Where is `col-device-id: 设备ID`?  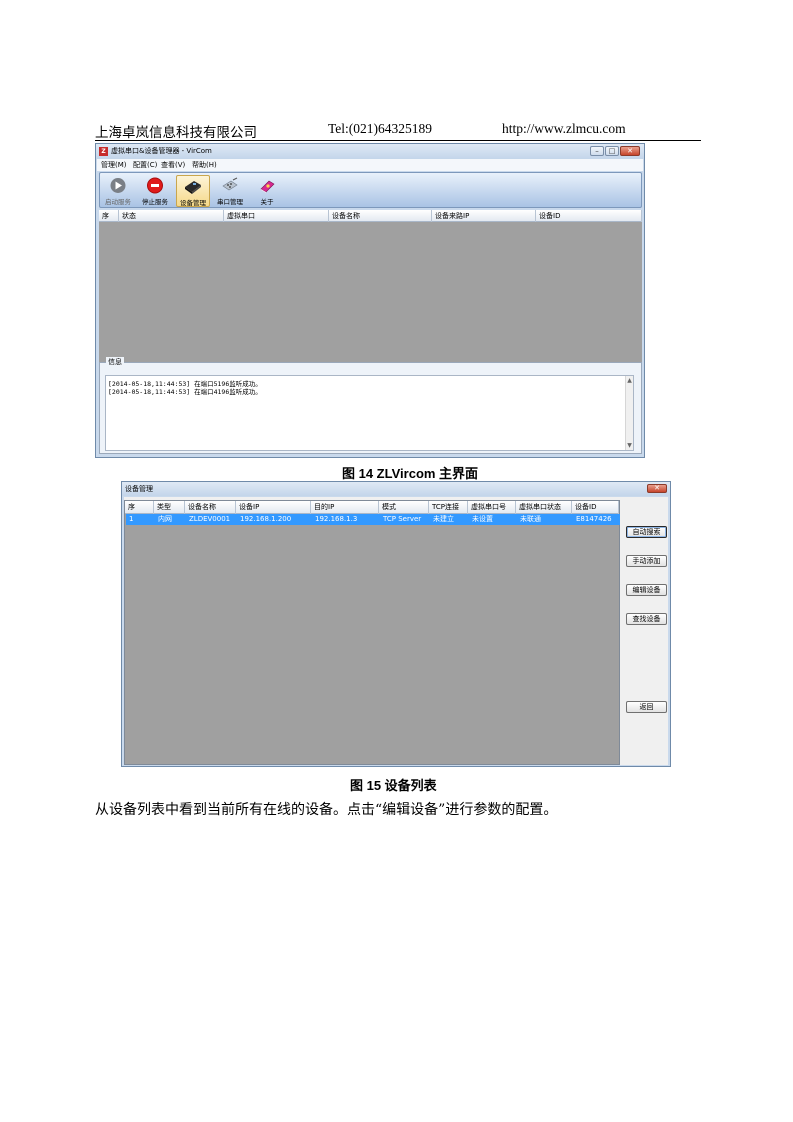
col-device-id: 设备ID is located at coordinates (589, 216).